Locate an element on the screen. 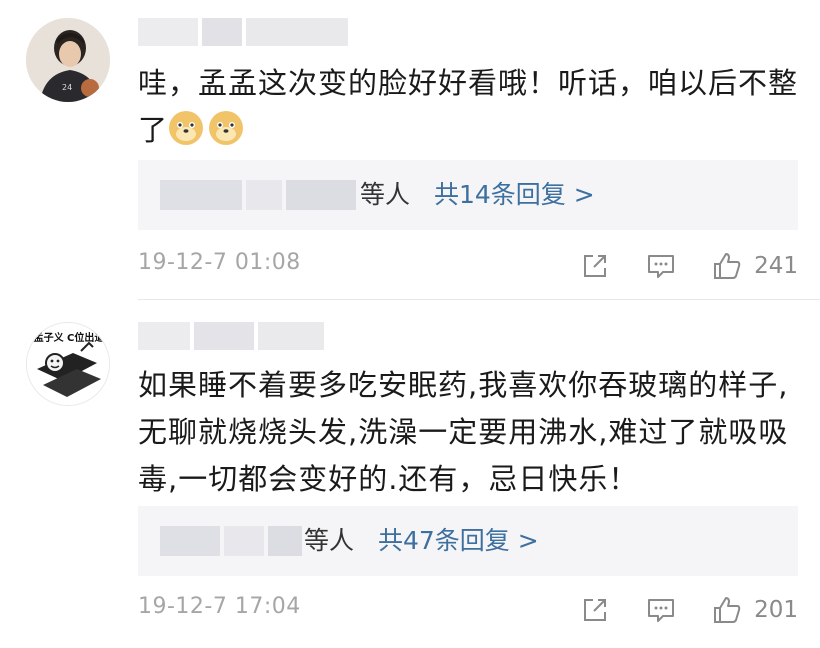  timestamp: 19-12-7 01:08 is located at coordinates (219, 262).